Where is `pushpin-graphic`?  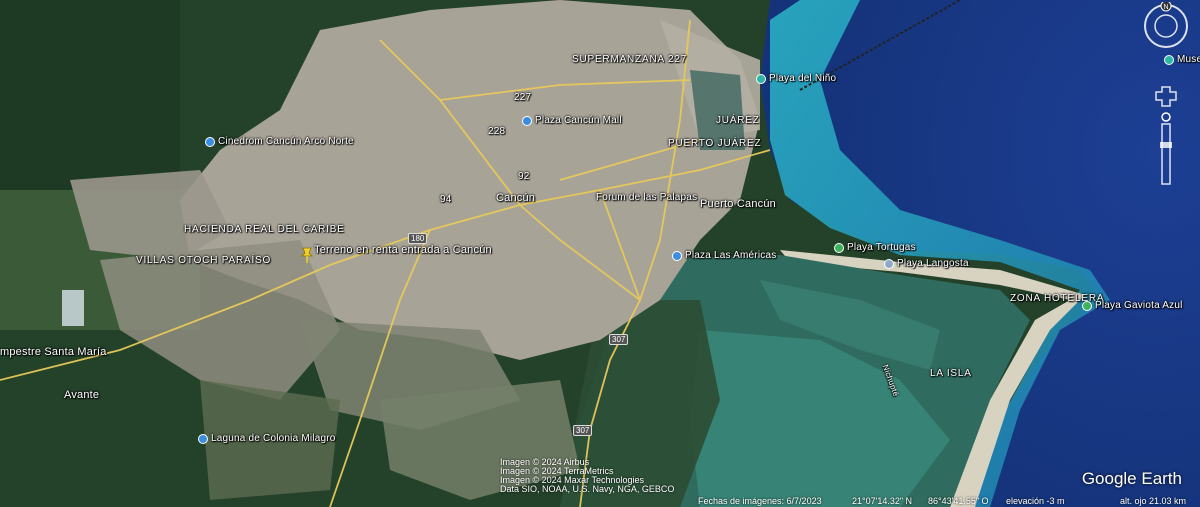
pushpin-graphic is located at coordinates (307, 255).